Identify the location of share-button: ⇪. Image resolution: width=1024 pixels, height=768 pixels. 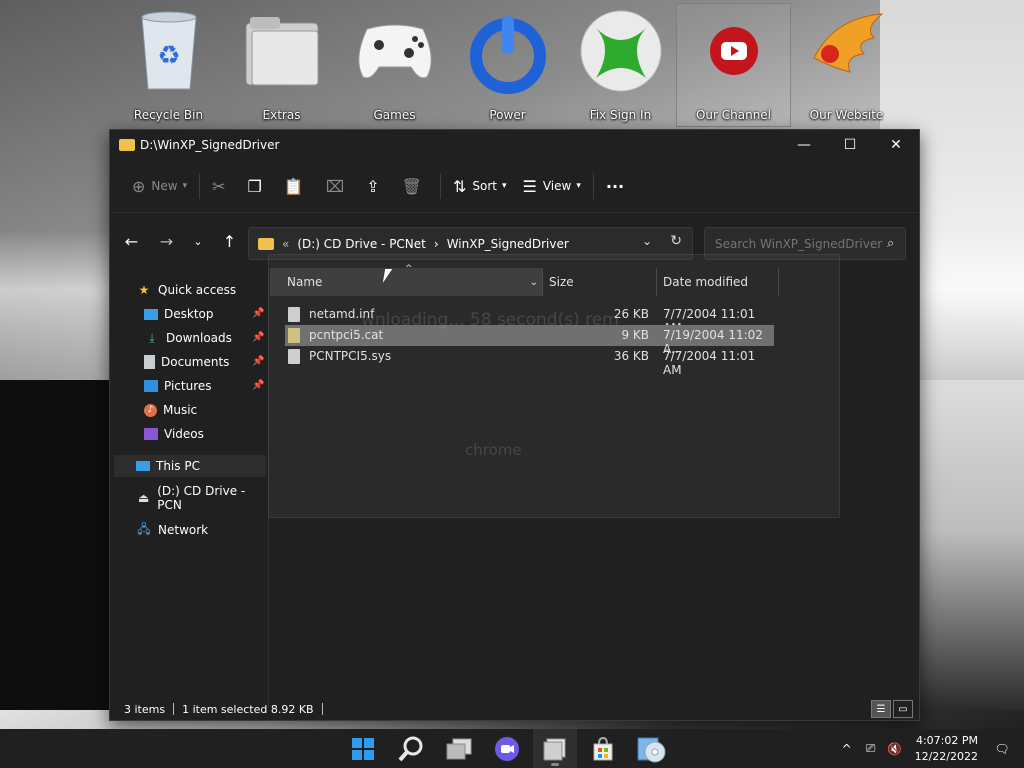
(375, 186).